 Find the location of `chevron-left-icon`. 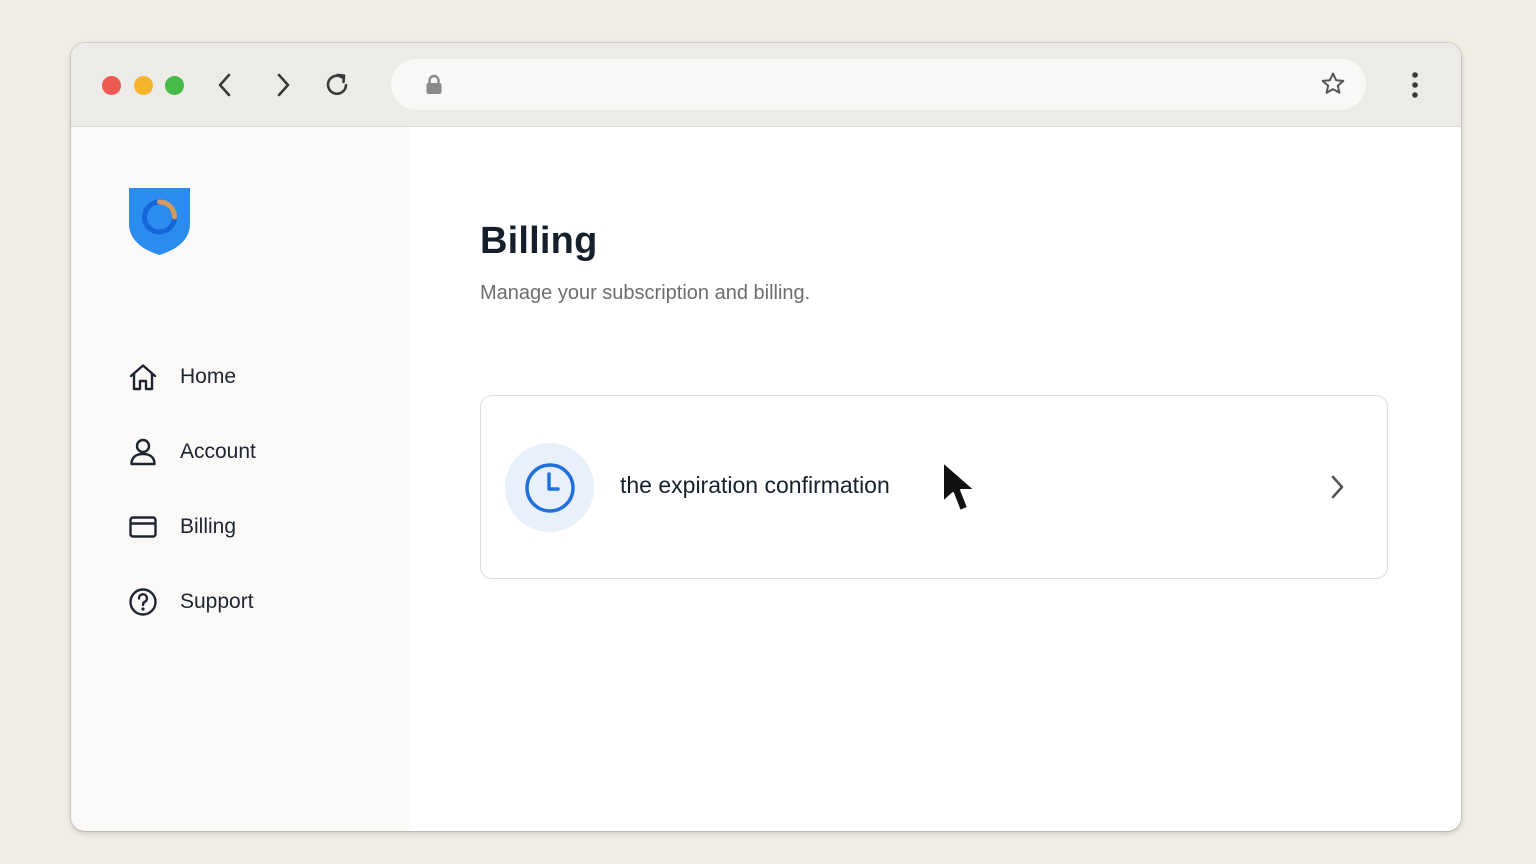

chevron-left-icon is located at coordinates (224, 85).